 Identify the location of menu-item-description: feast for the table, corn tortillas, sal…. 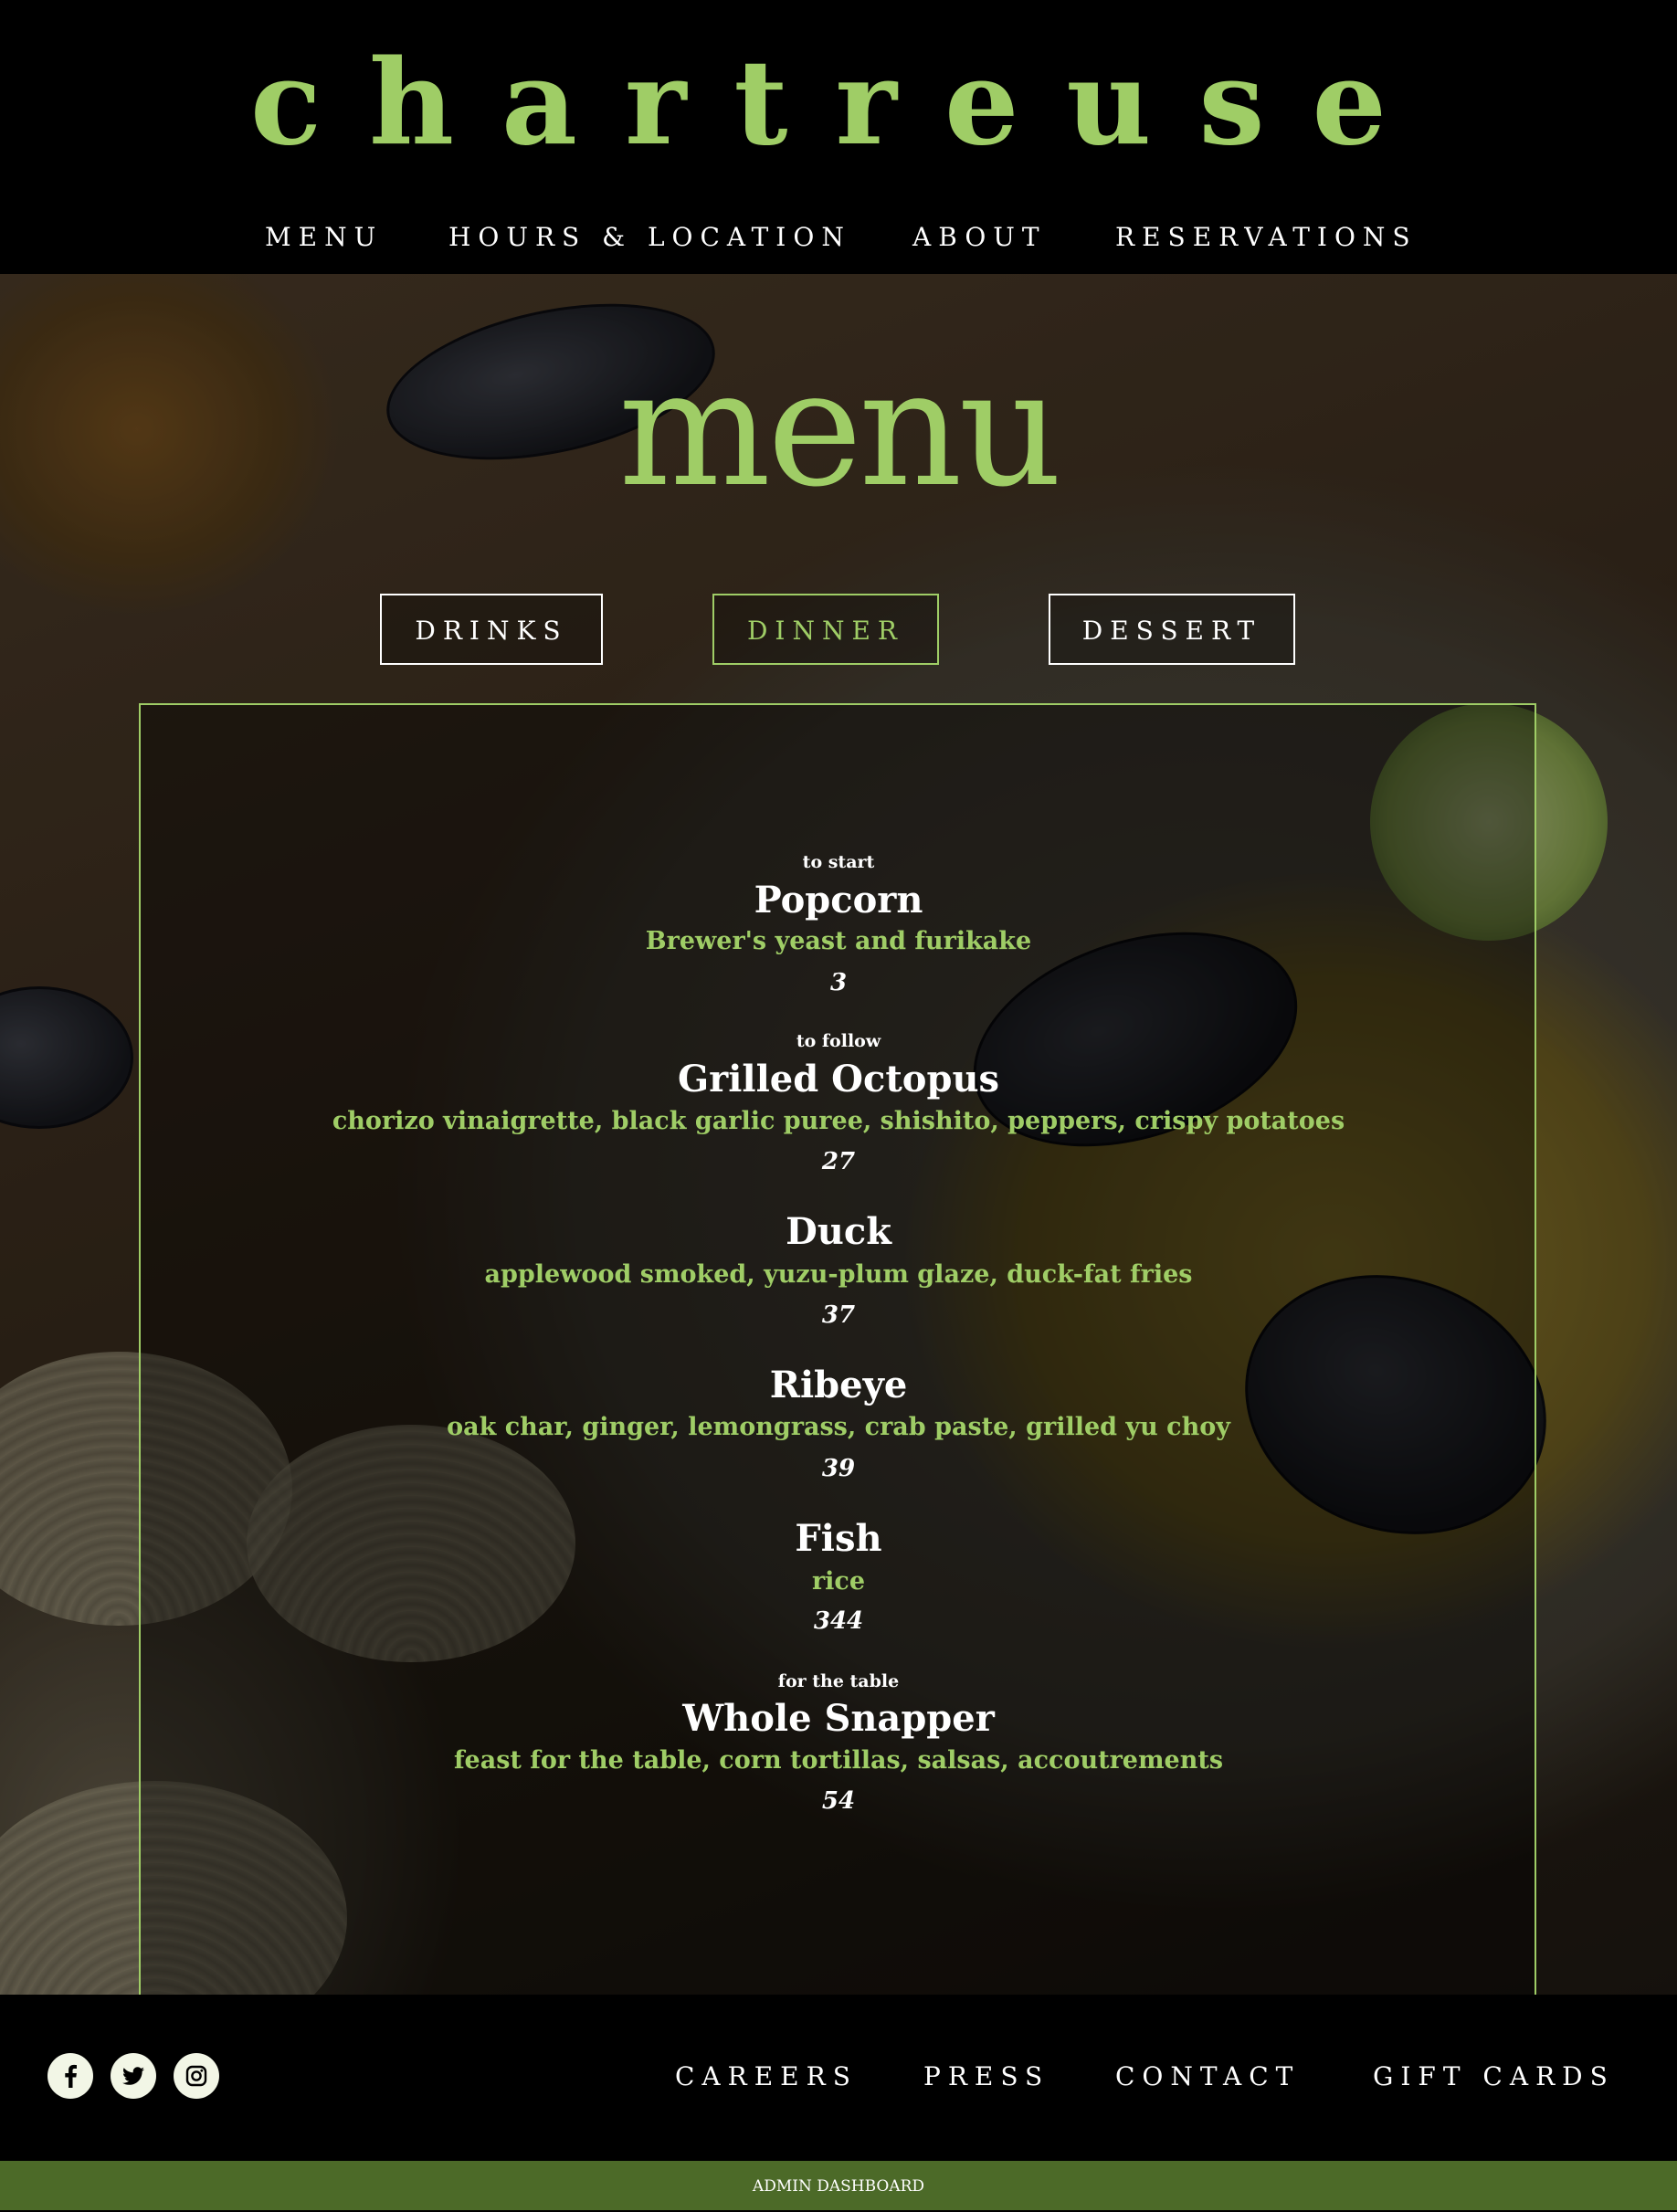
(838, 1761).